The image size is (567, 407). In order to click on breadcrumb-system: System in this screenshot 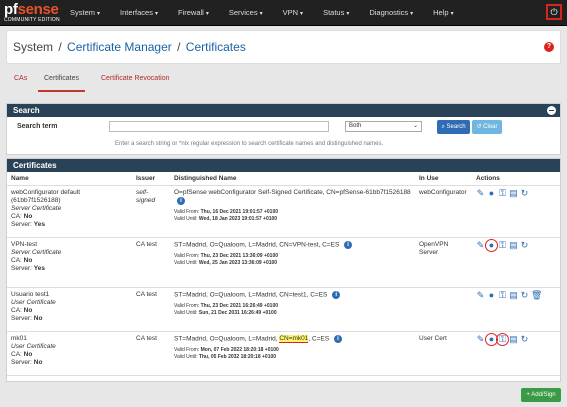, I will do `click(33, 47)`.